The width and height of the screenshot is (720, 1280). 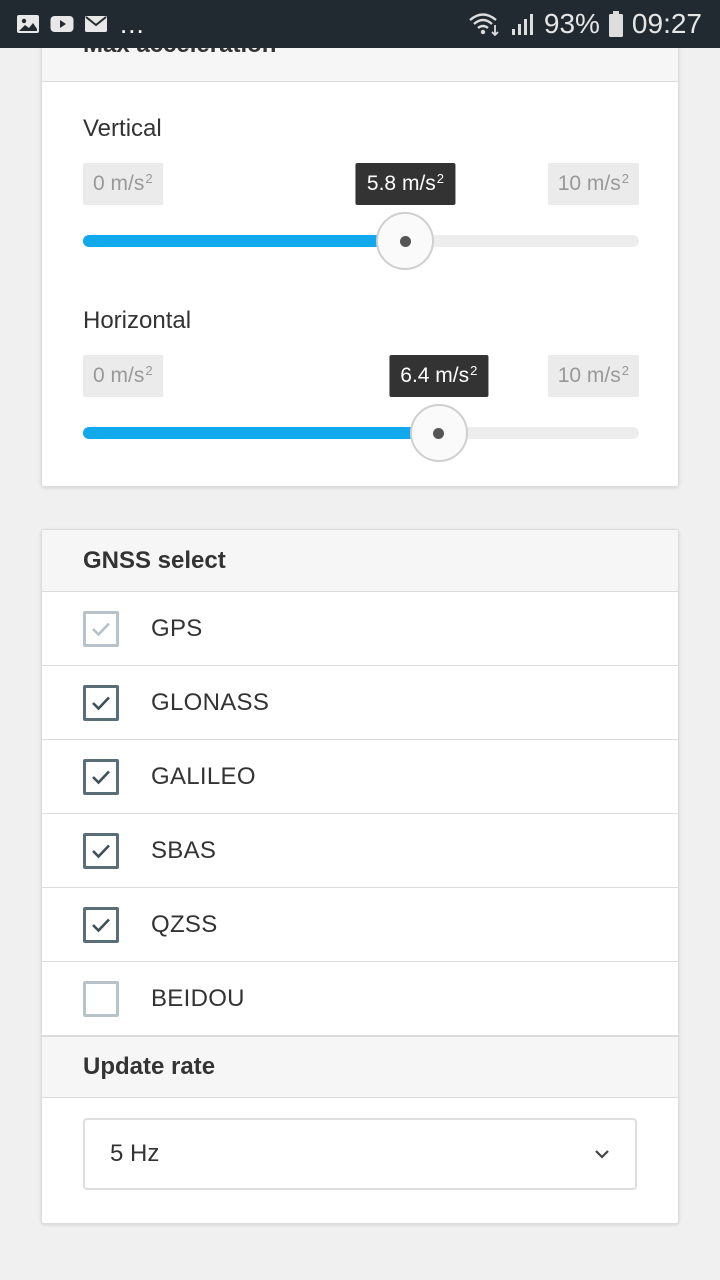 I want to click on update-rate-selected-value: 5 Hz, so click(x=135, y=1153).